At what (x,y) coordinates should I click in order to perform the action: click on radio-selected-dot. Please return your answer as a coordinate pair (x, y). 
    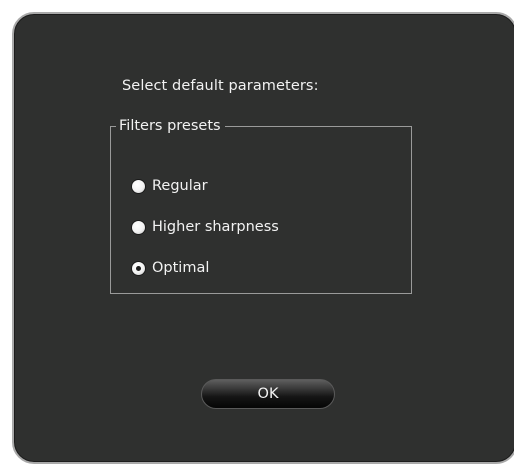
    Looking at the image, I should click on (138, 268).